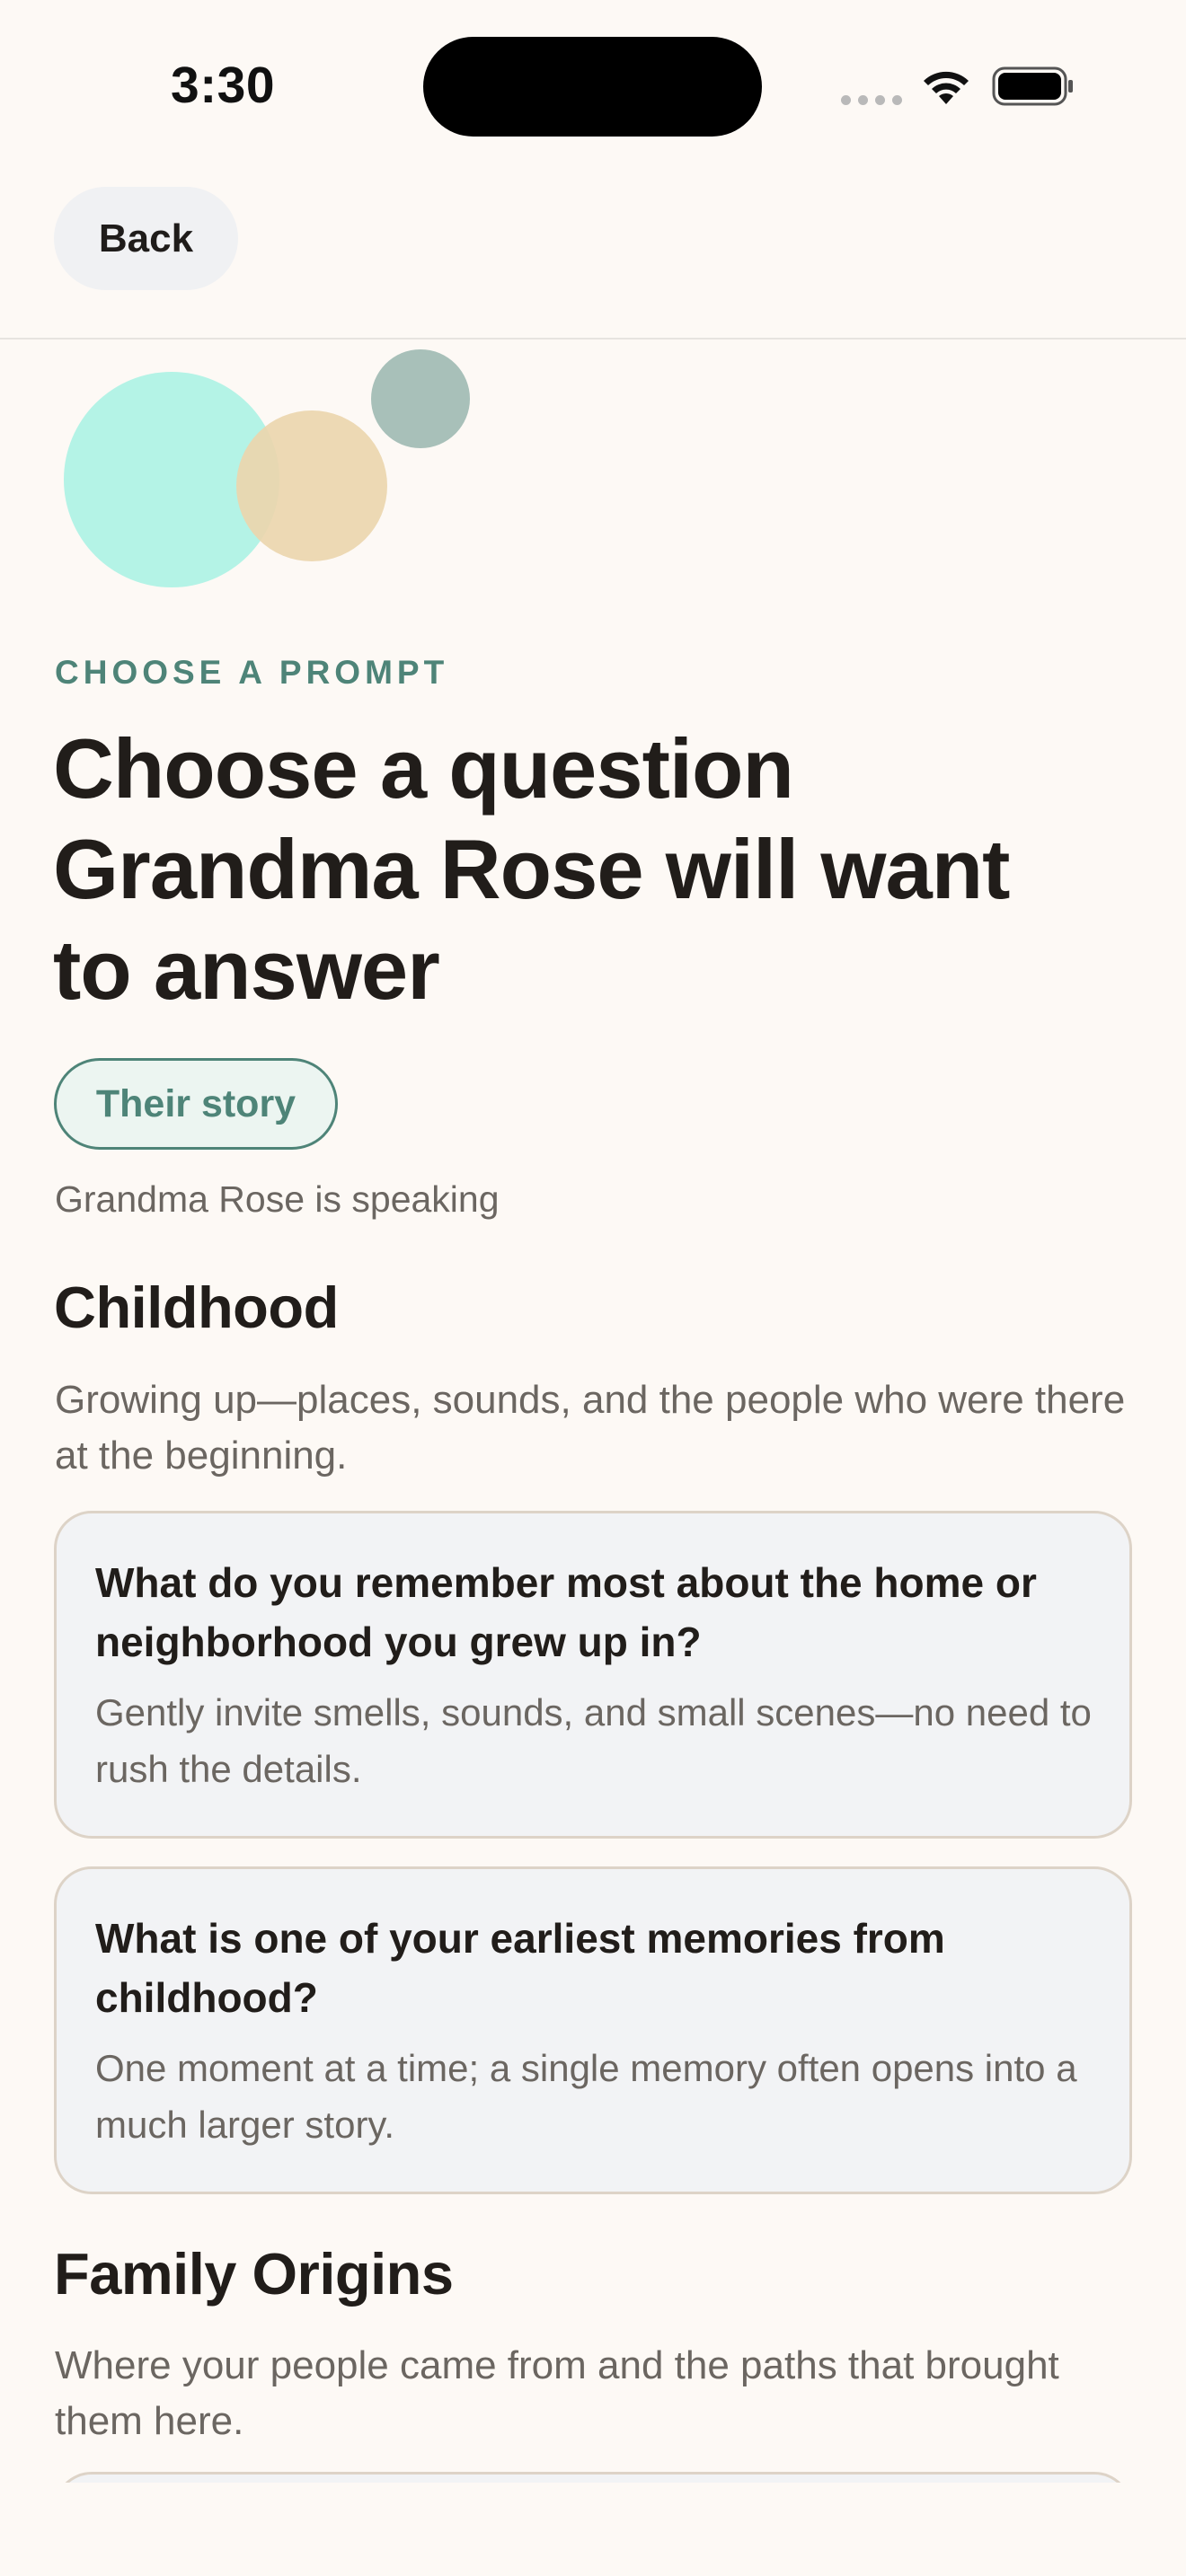 This screenshot has width=1186, height=2576. I want to click on cellular-signal-icon, so click(871, 100).